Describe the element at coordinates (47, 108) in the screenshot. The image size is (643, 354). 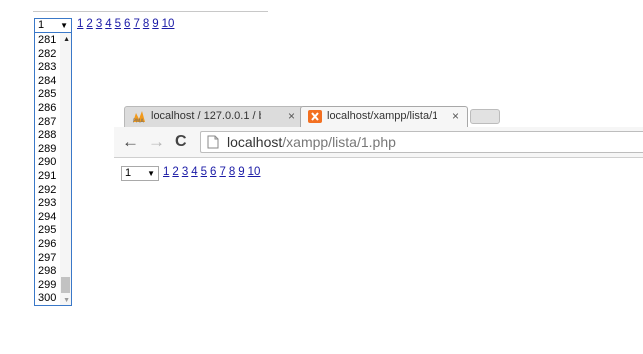
I see `dropdown-option: 286` at that location.